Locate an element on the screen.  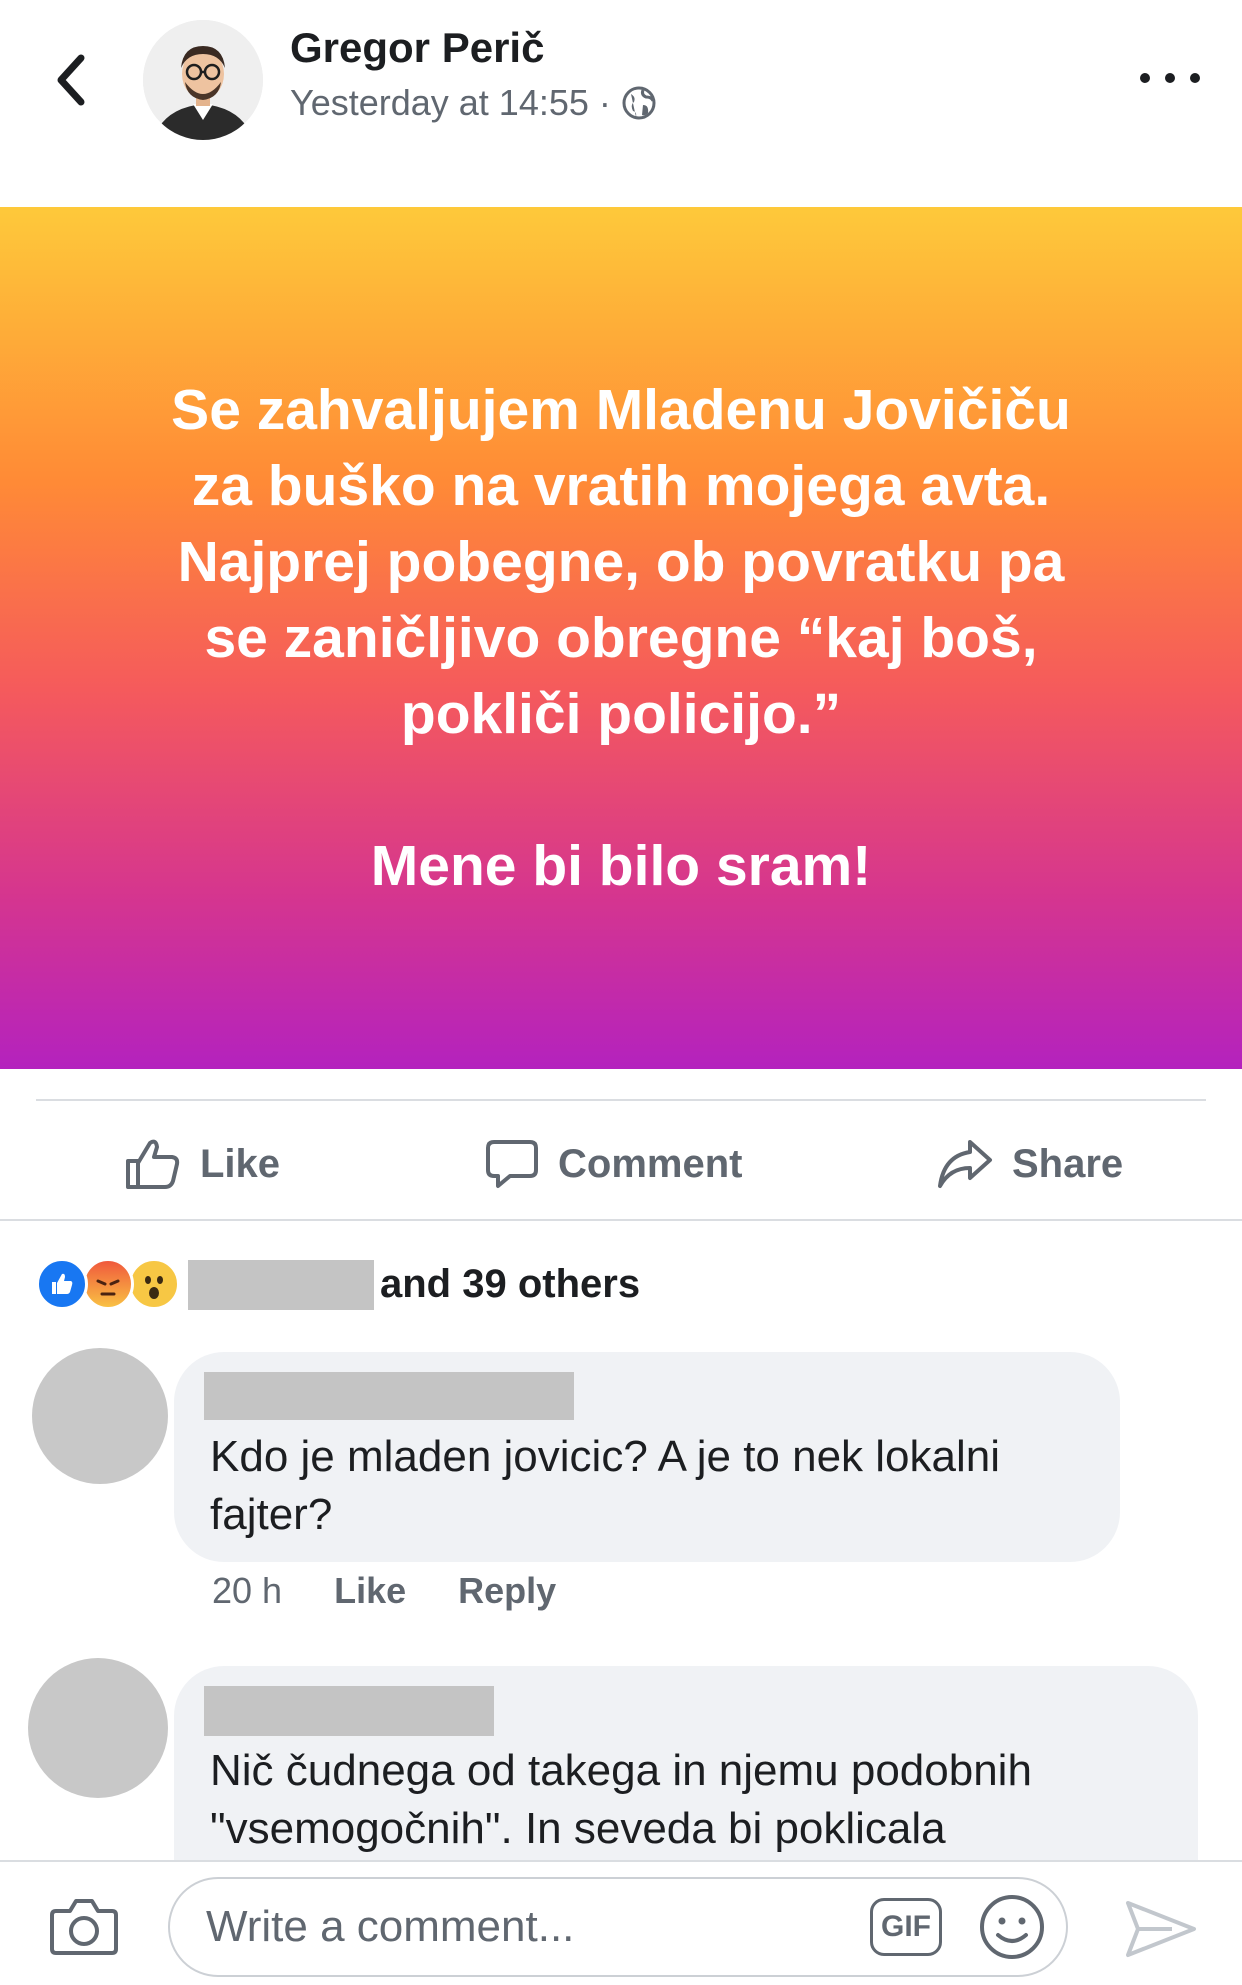
gif-button: GIF is located at coordinates (906, 1927).